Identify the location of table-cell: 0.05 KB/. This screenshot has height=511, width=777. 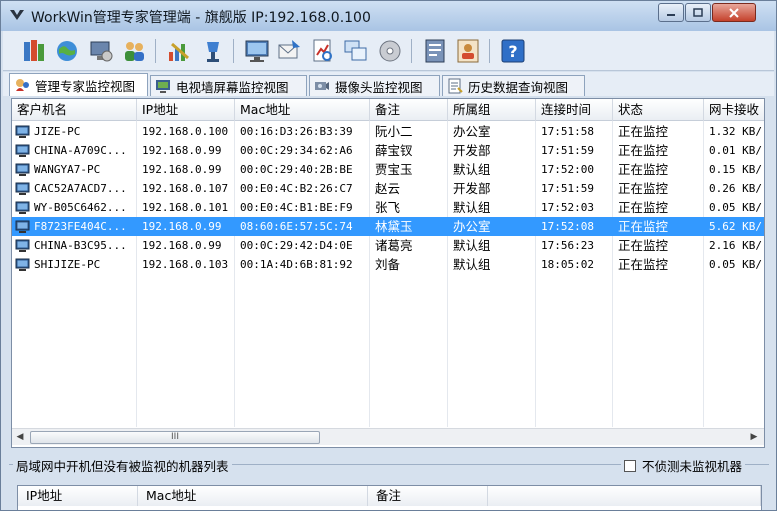
(735, 207).